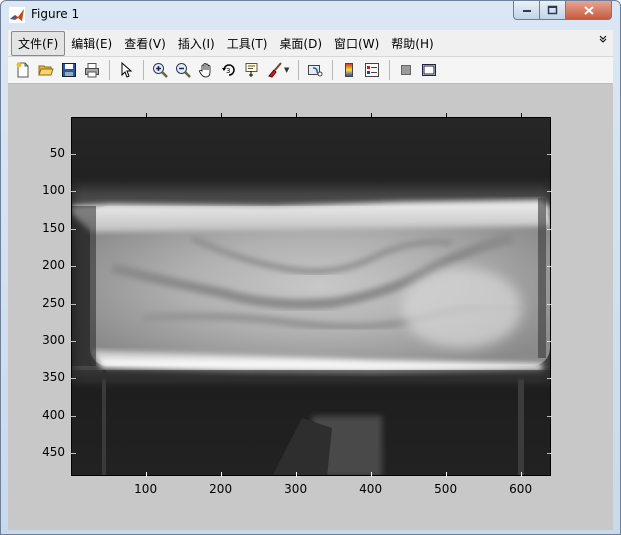 This screenshot has height=535, width=621. Describe the element at coordinates (53, 227) in the screenshot. I see `y-tick-label: 150` at that location.